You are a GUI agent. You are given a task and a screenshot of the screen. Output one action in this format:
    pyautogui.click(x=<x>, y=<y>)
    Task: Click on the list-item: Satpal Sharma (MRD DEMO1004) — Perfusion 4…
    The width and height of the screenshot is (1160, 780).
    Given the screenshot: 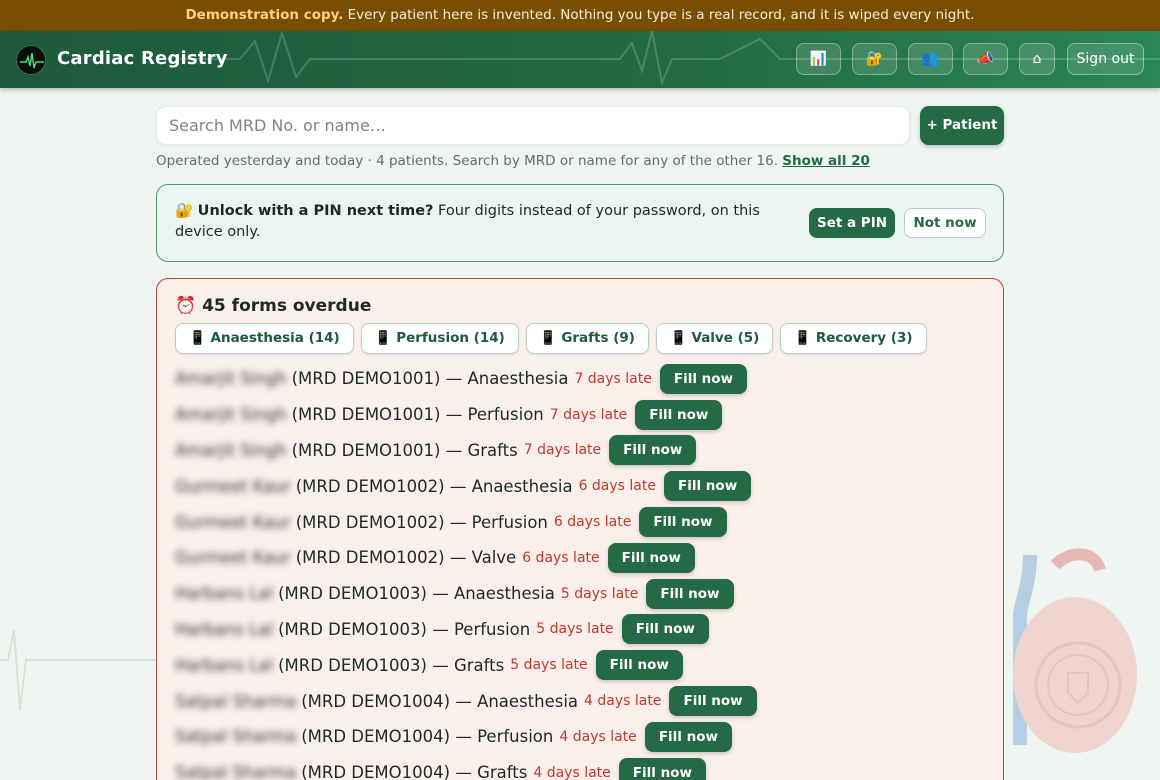 What is the action you would take?
    pyautogui.click(x=466, y=737)
    